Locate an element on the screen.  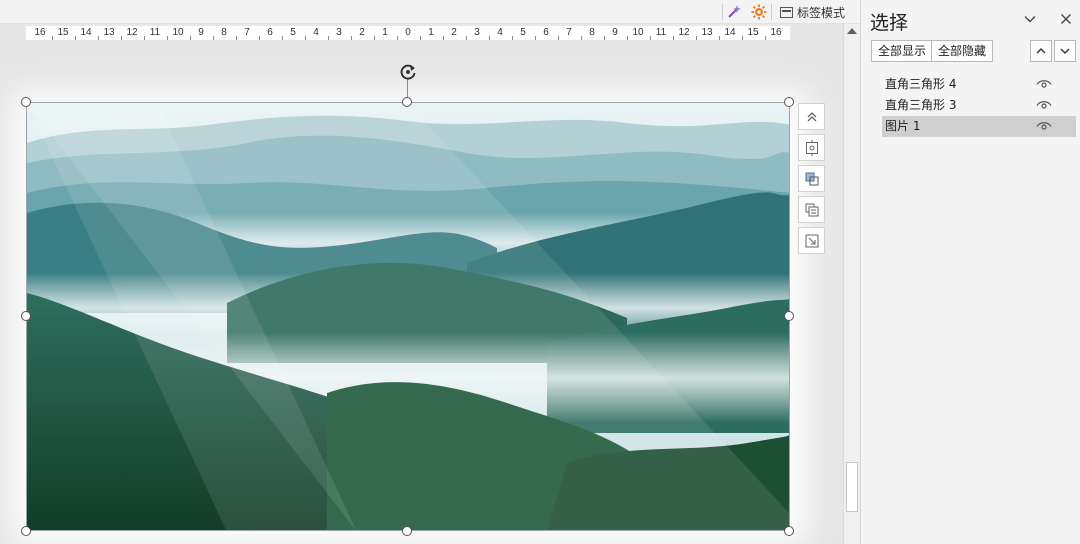
ruler-label: 12 is located at coordinates (132, 32).